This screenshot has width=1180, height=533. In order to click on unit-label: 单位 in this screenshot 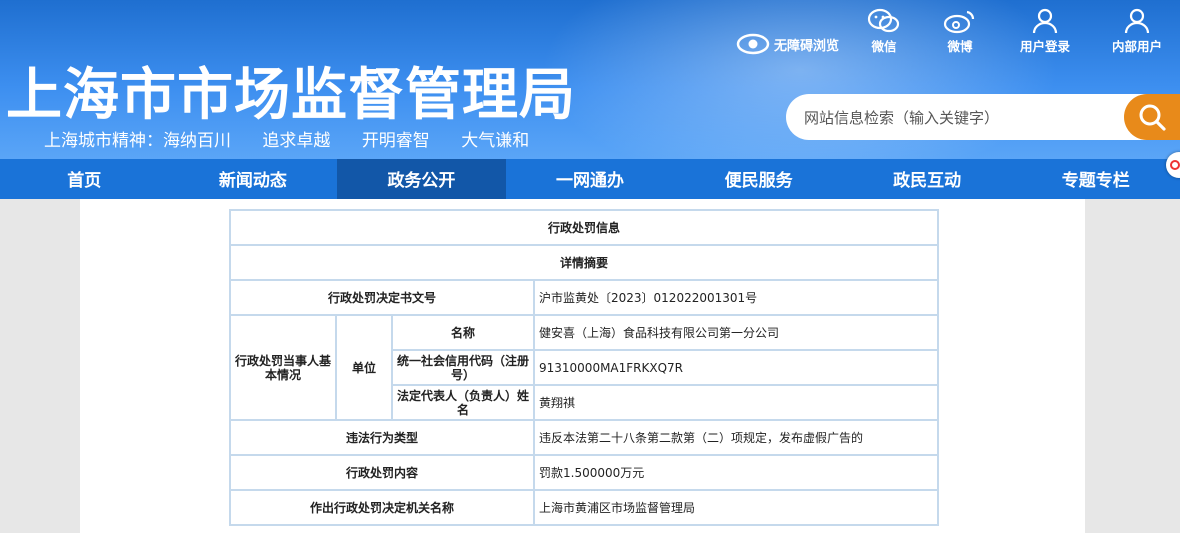, I will do `click(364, 367)`.